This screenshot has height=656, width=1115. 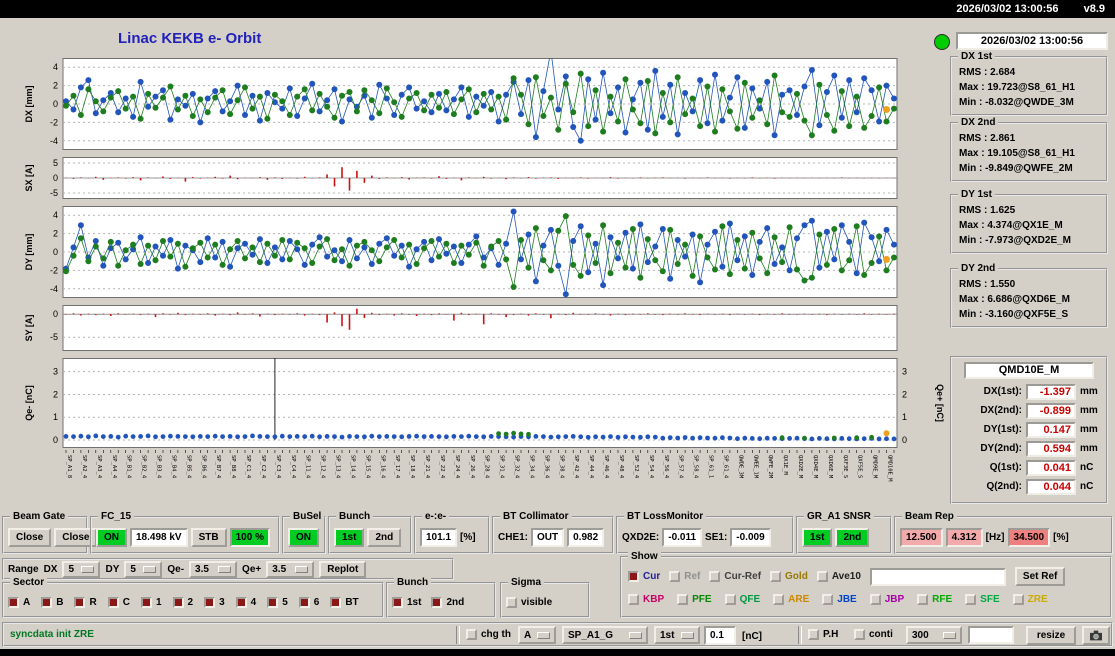 I want to click on timestamp-box: 2026/03/02 13:00:56, so click(x=1032, y=41).